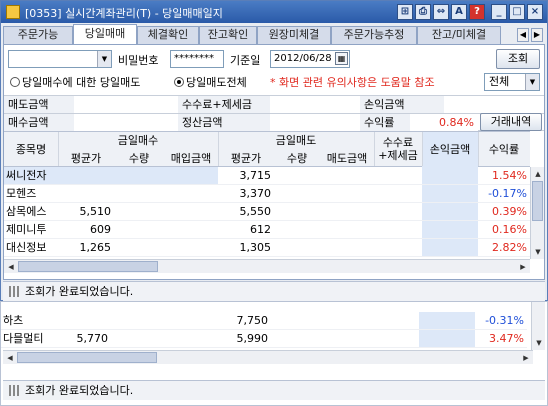 This screenshot has width=548, height=406. What do you see at coordinates (100, 229) in the screenshot?
I see `table-cell: 609` at bounding box center [100, 229].